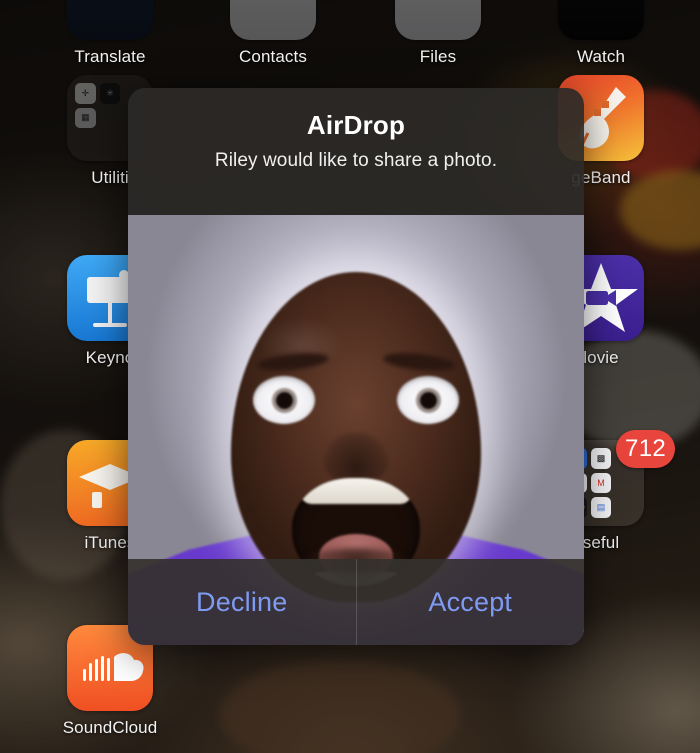 This screenshot has width=700, height=753. I want to click on dialog-actions: Decline Accept, so click(356, 602).